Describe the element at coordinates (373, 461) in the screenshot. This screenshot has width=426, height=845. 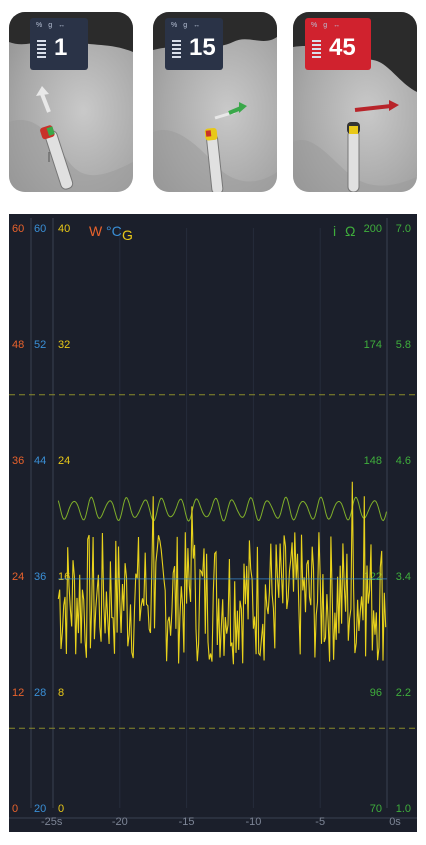
I see `tick-label-ohm: 148` at that location.